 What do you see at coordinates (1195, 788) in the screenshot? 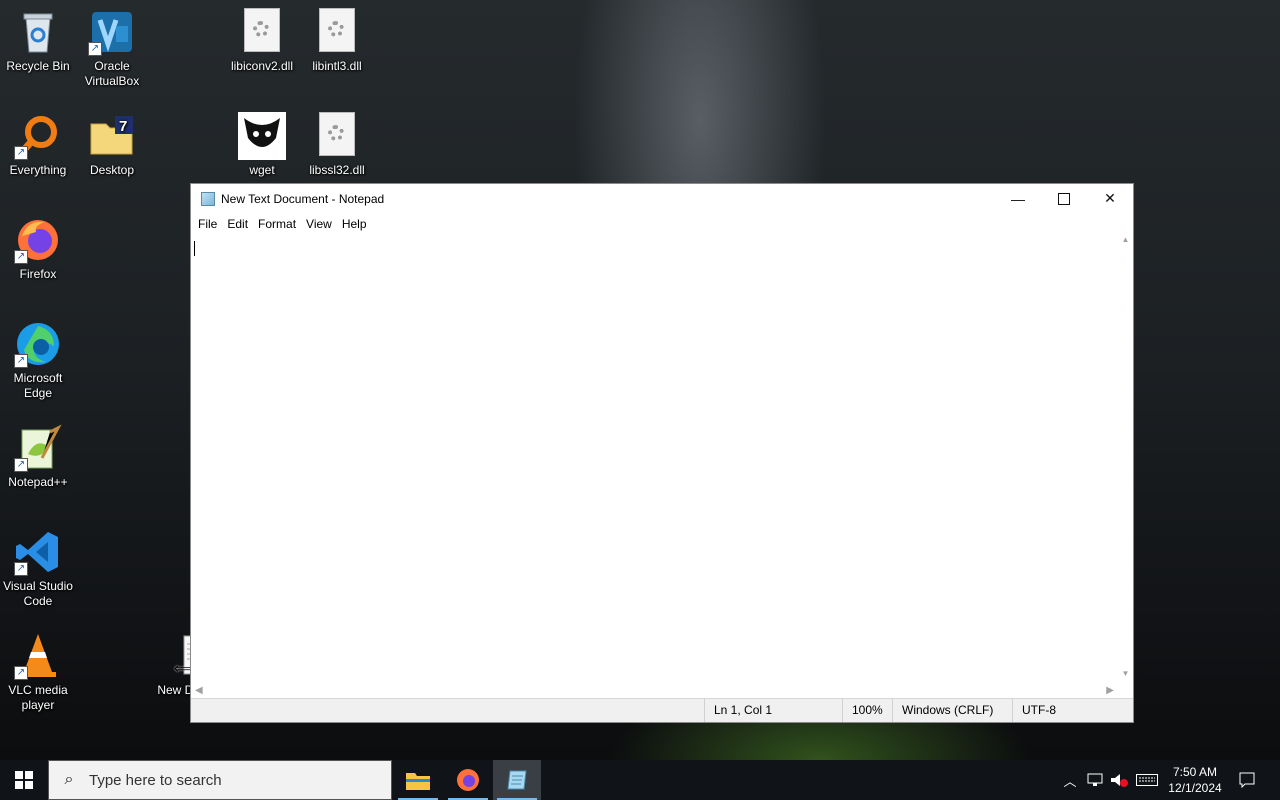
I see `clock-date: 12/1/2024` at bounding box center [1195, 788].